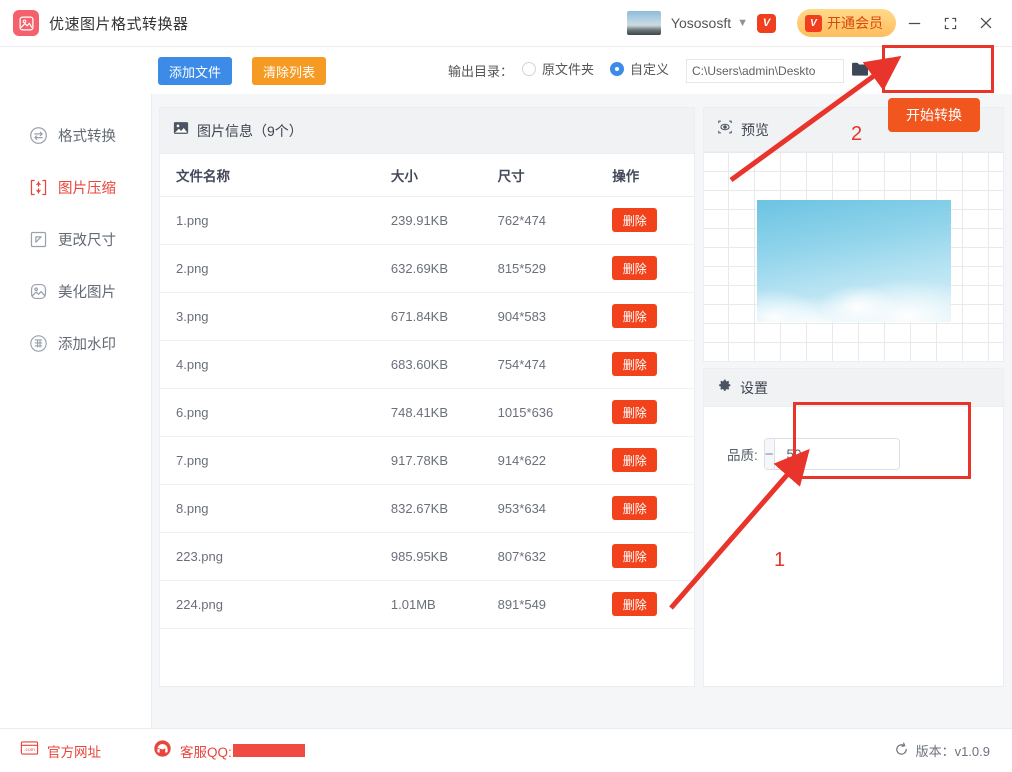 Image resolution: width=1012 pixels, height=772 pixels. What do you see at coordinates (60, 750) in the screenshot?
I see `official-website-link: .com 官方网址` at bounding box center [60, 750].